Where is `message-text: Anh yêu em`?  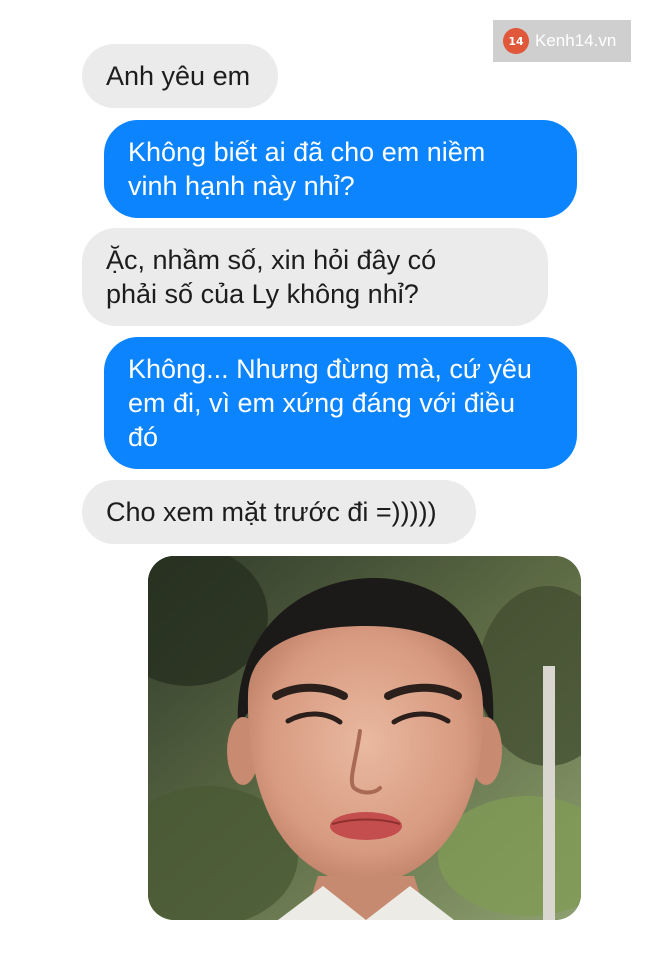 message-text: Anh yêu em is located at coordinates (178, 76).